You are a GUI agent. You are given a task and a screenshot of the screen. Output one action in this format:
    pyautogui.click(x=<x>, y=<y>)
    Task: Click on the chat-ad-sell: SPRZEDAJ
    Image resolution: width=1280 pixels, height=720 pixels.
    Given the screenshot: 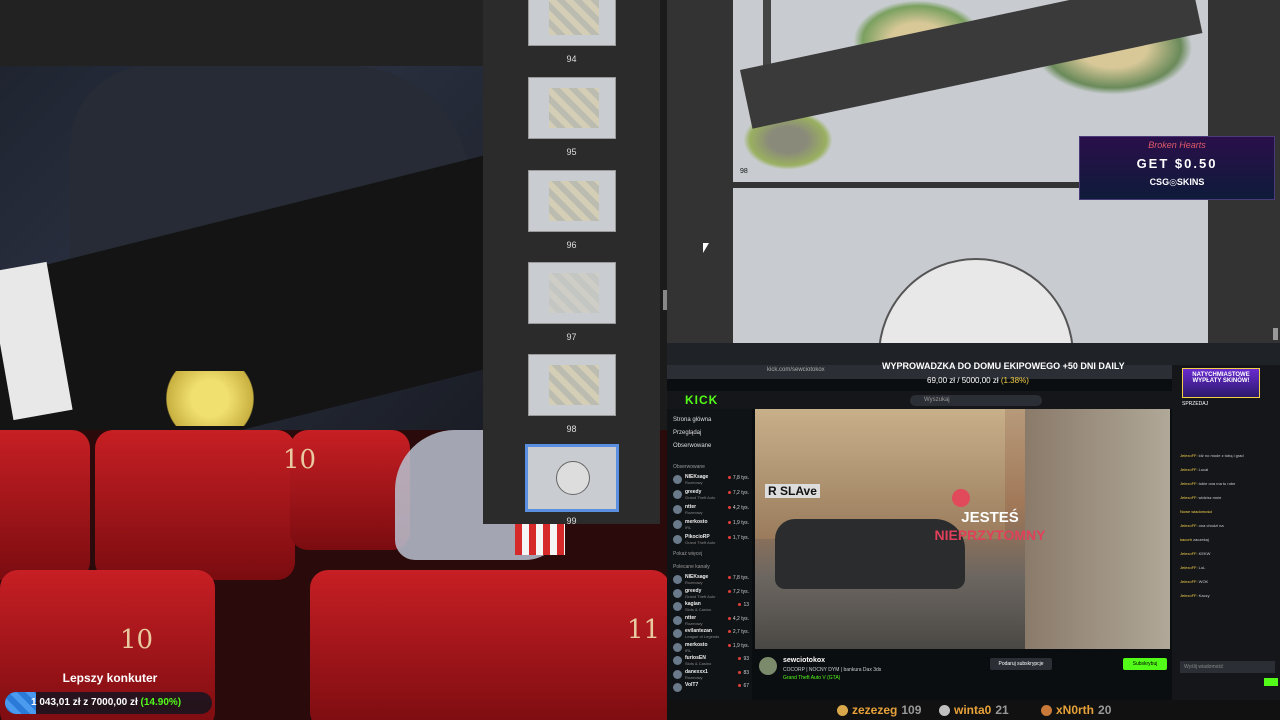 What is the action you would take?
    pyautogui.click(x=1195, y=404)
    